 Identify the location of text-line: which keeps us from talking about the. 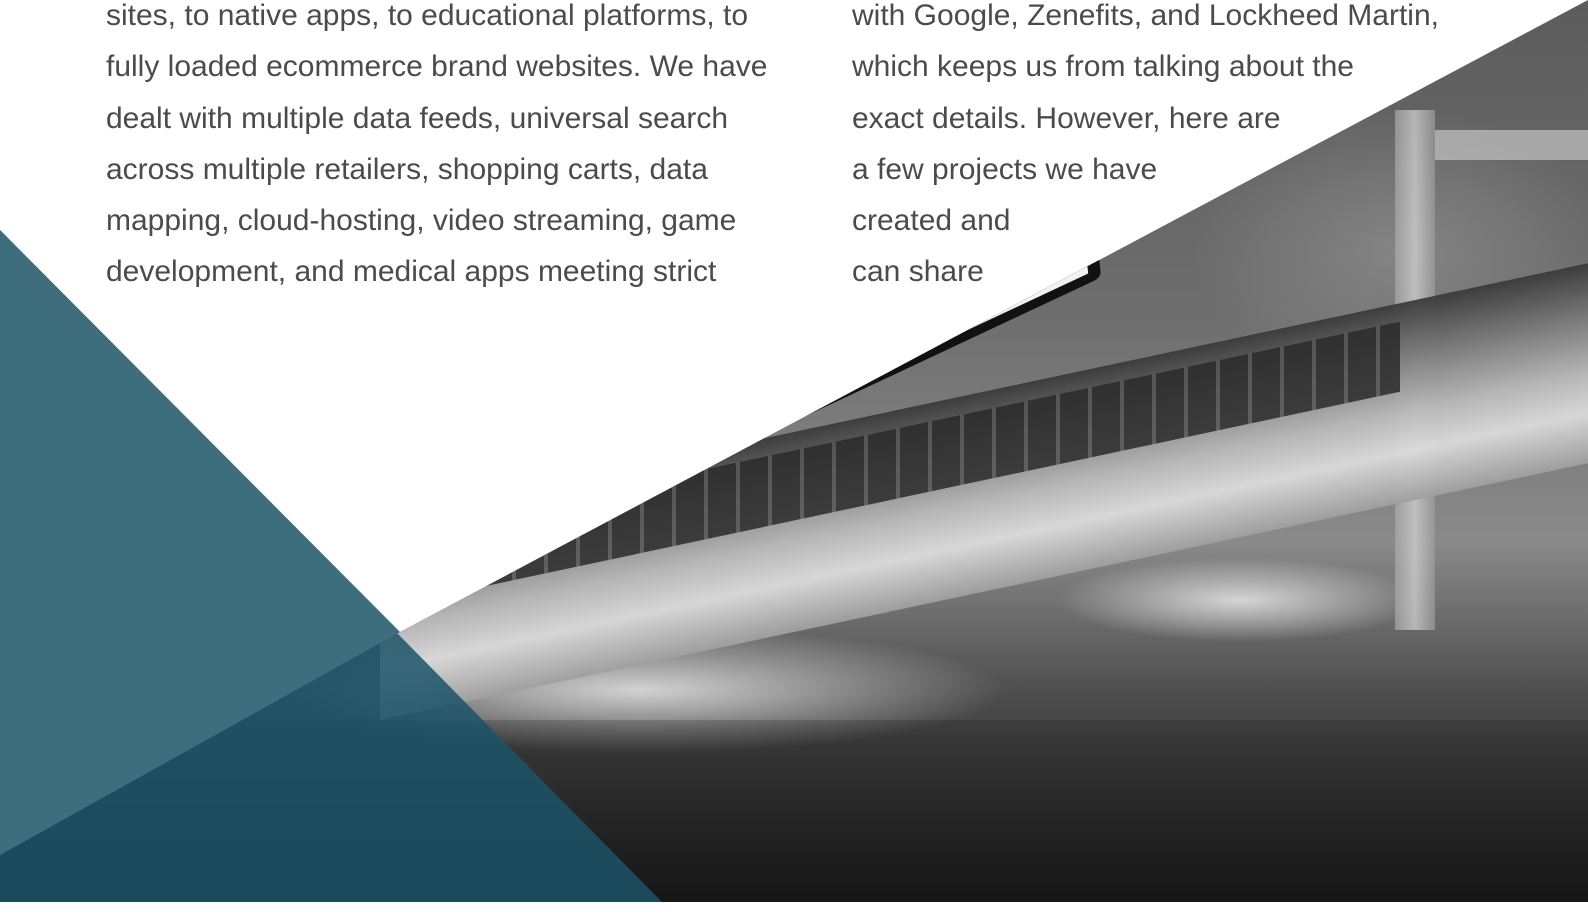
(1103, 67).